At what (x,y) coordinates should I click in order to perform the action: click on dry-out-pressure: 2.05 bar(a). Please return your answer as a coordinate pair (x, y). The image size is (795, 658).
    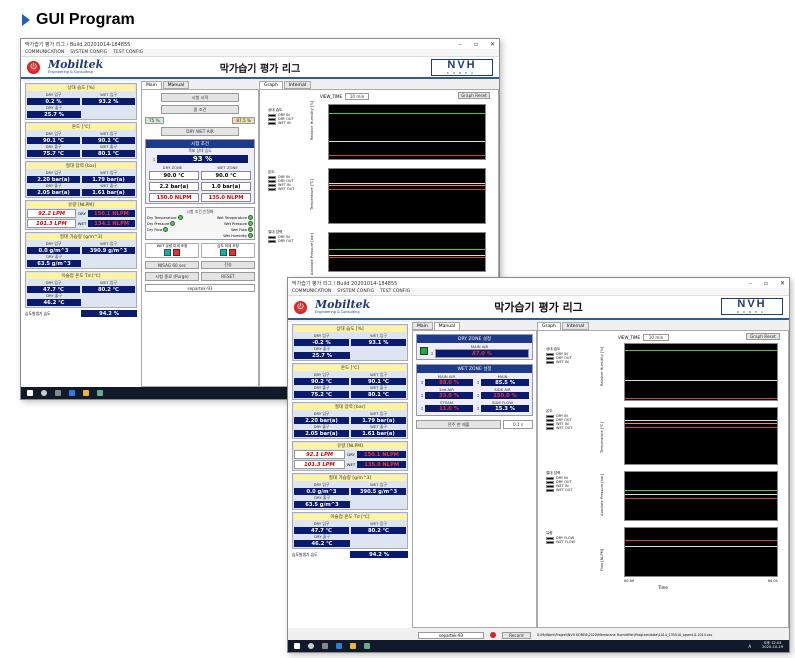
    Looking at the image, I should click on (53, 192).